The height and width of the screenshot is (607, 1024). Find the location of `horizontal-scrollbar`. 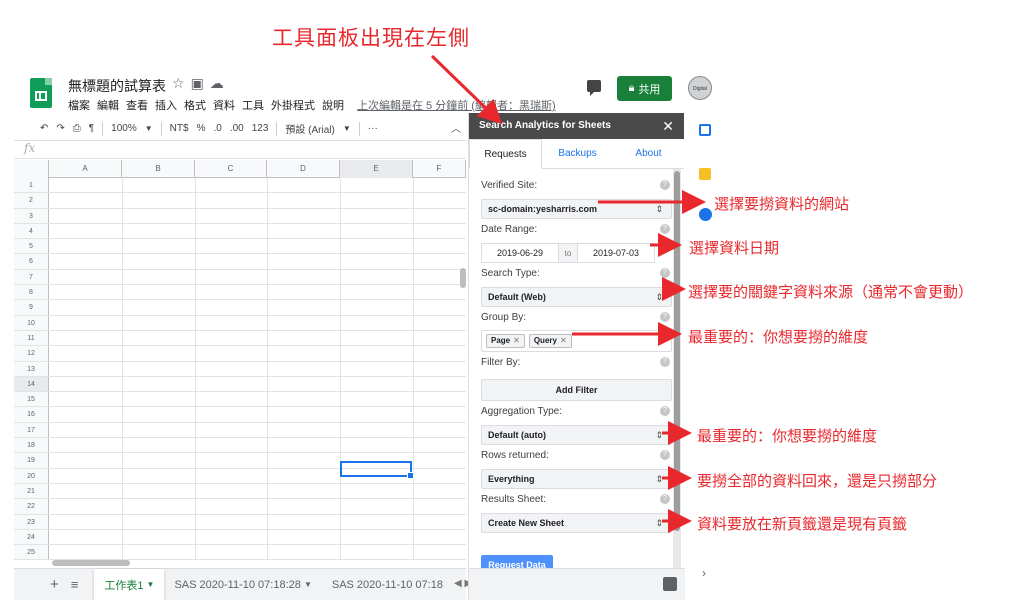

horizontal-scrollbar is located at coordinates (91, 563).